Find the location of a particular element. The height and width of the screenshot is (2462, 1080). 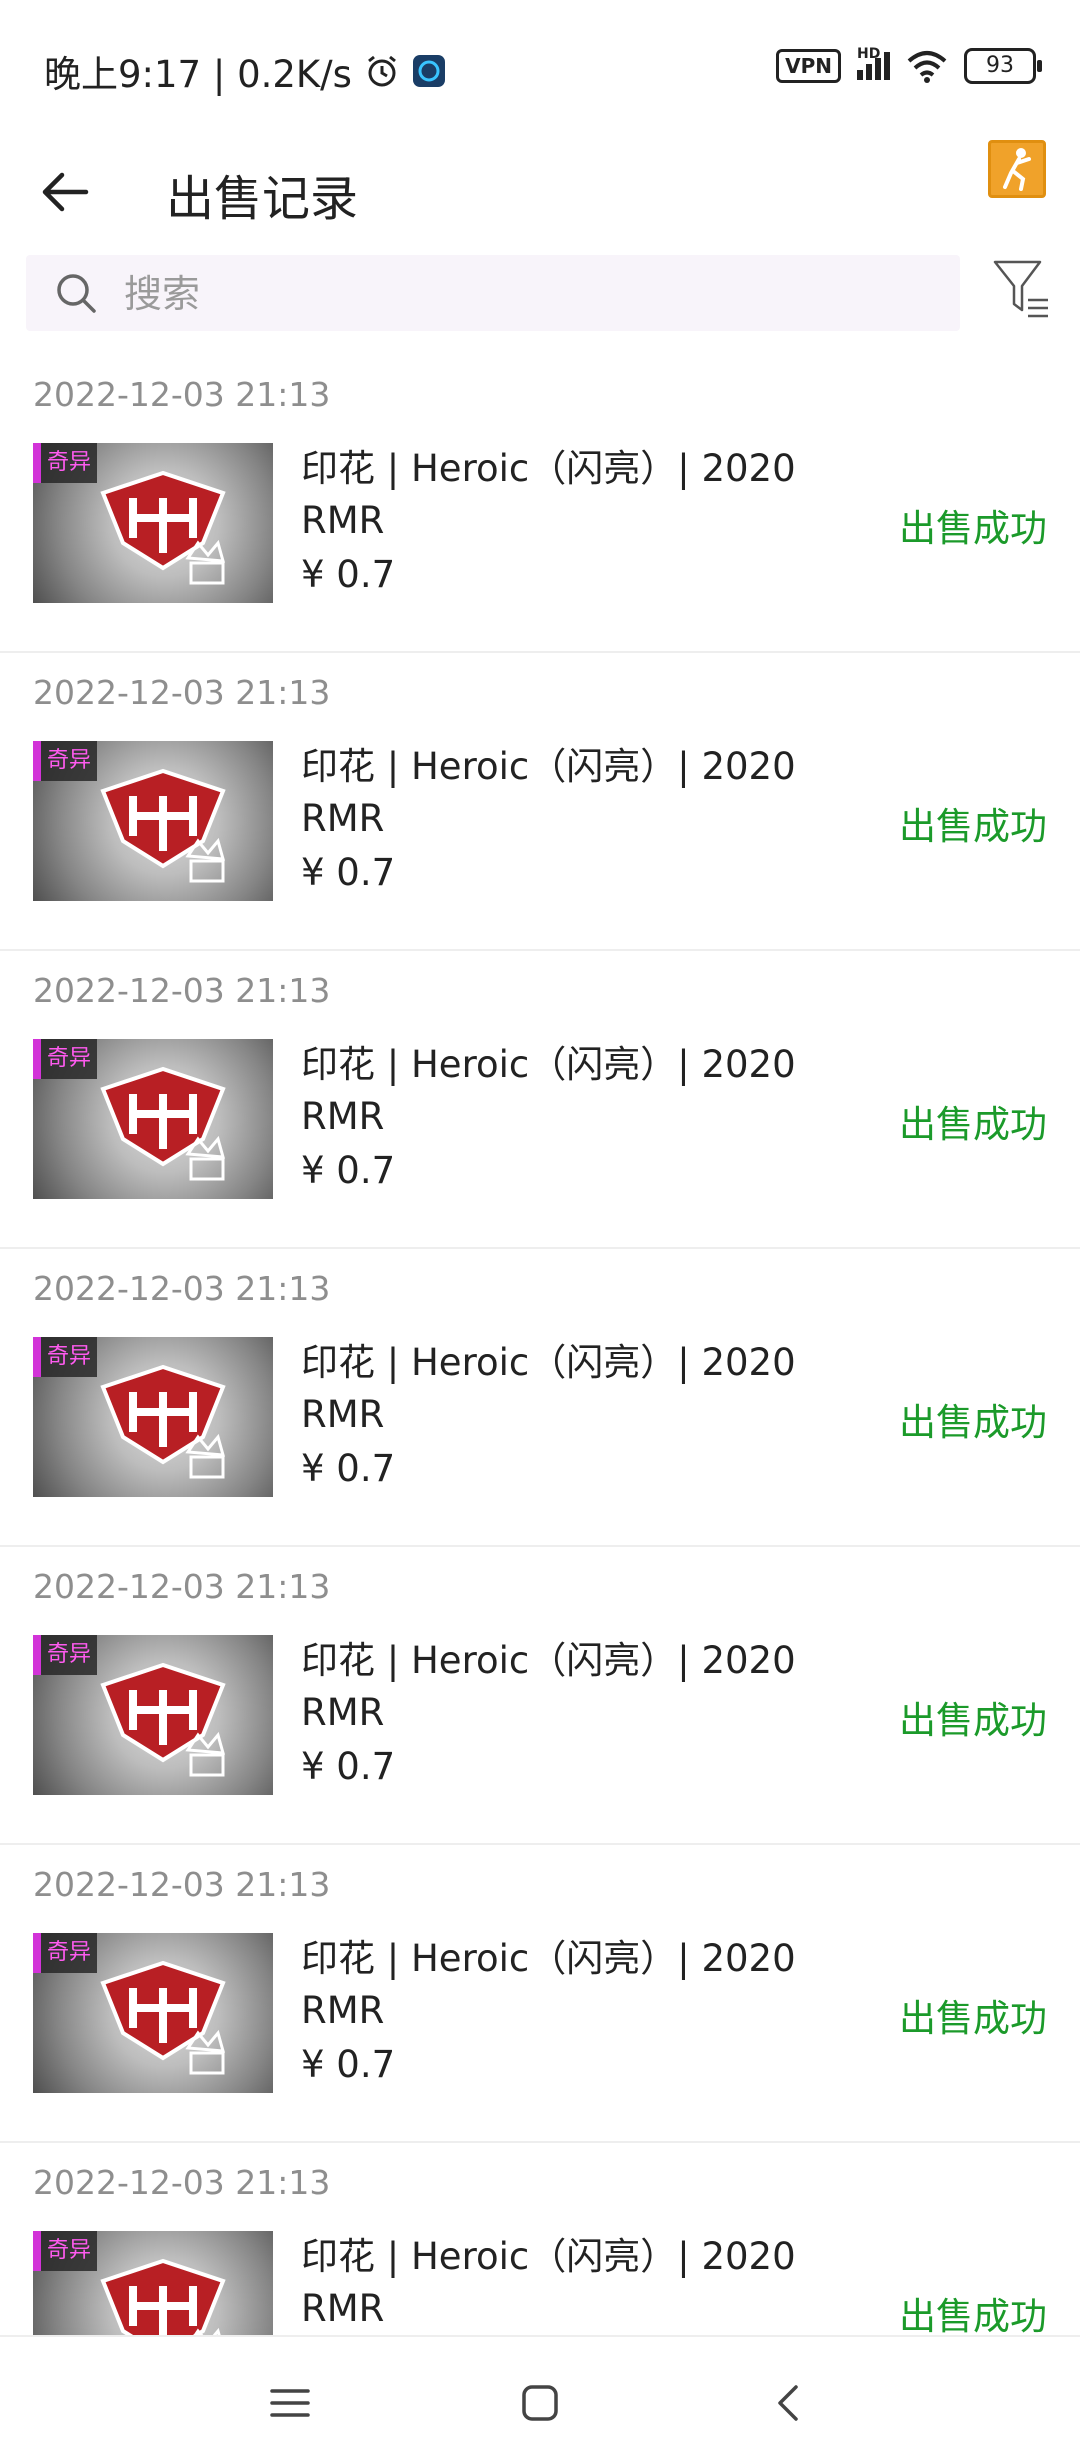

battery-indicator: 93 is located at coordinates (1003, 66).